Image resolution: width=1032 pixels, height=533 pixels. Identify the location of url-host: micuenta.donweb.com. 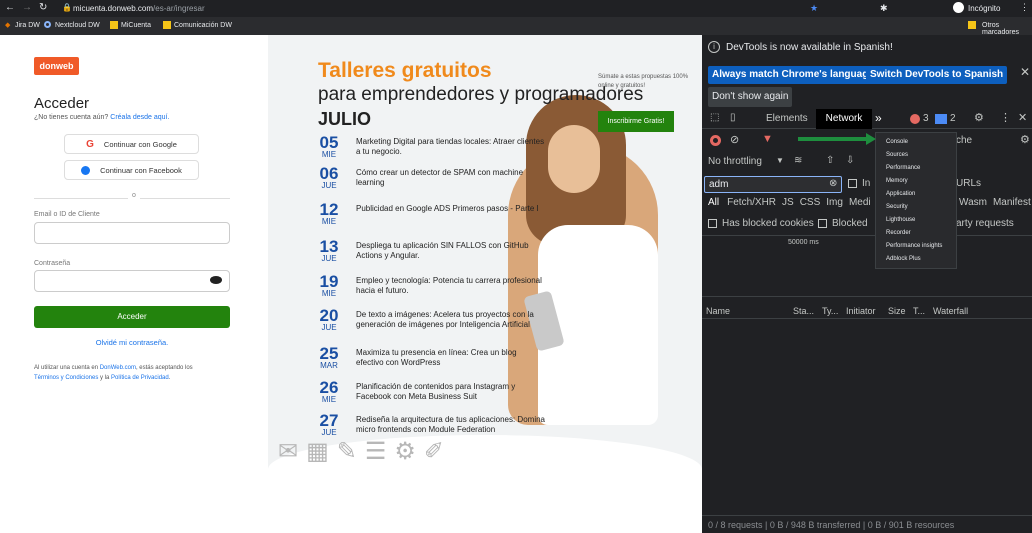
(113, 8).